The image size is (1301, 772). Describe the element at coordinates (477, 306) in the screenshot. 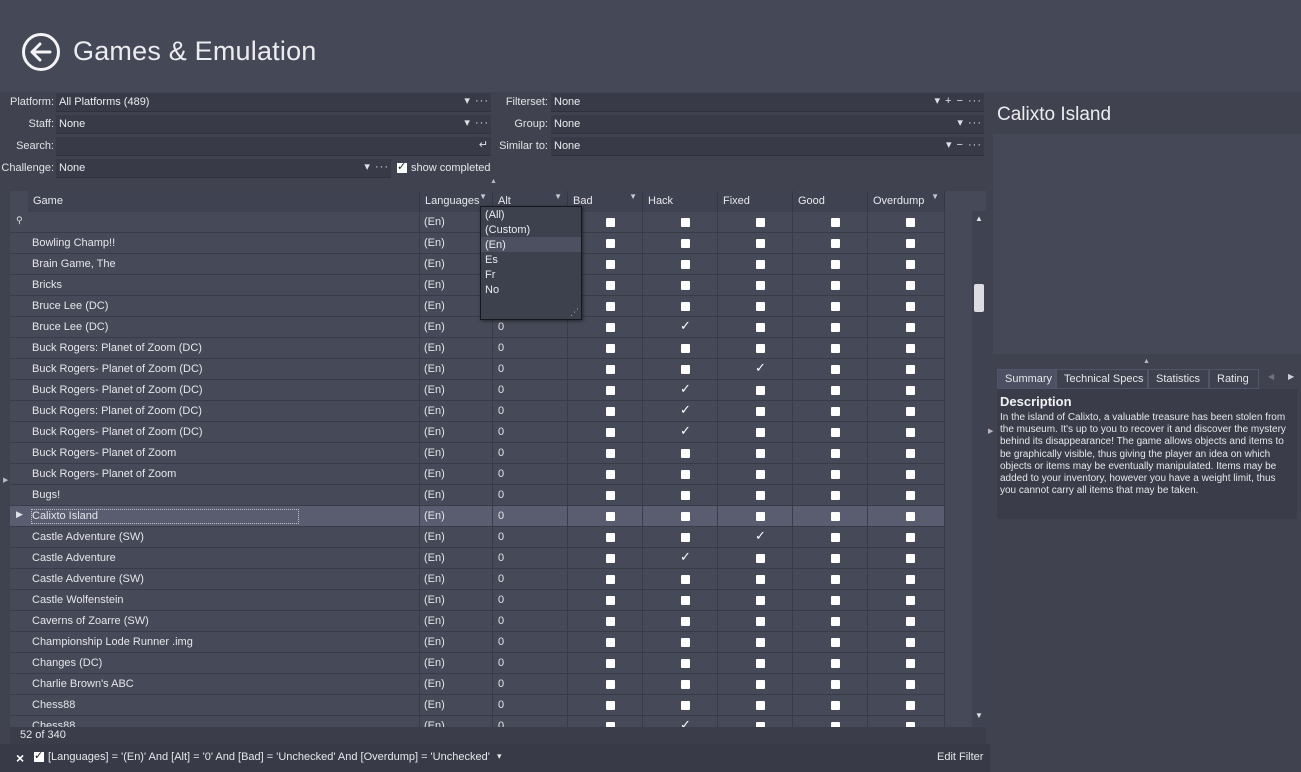

I see `table-row: Bruce Lee (DC)(En)0` at that location.